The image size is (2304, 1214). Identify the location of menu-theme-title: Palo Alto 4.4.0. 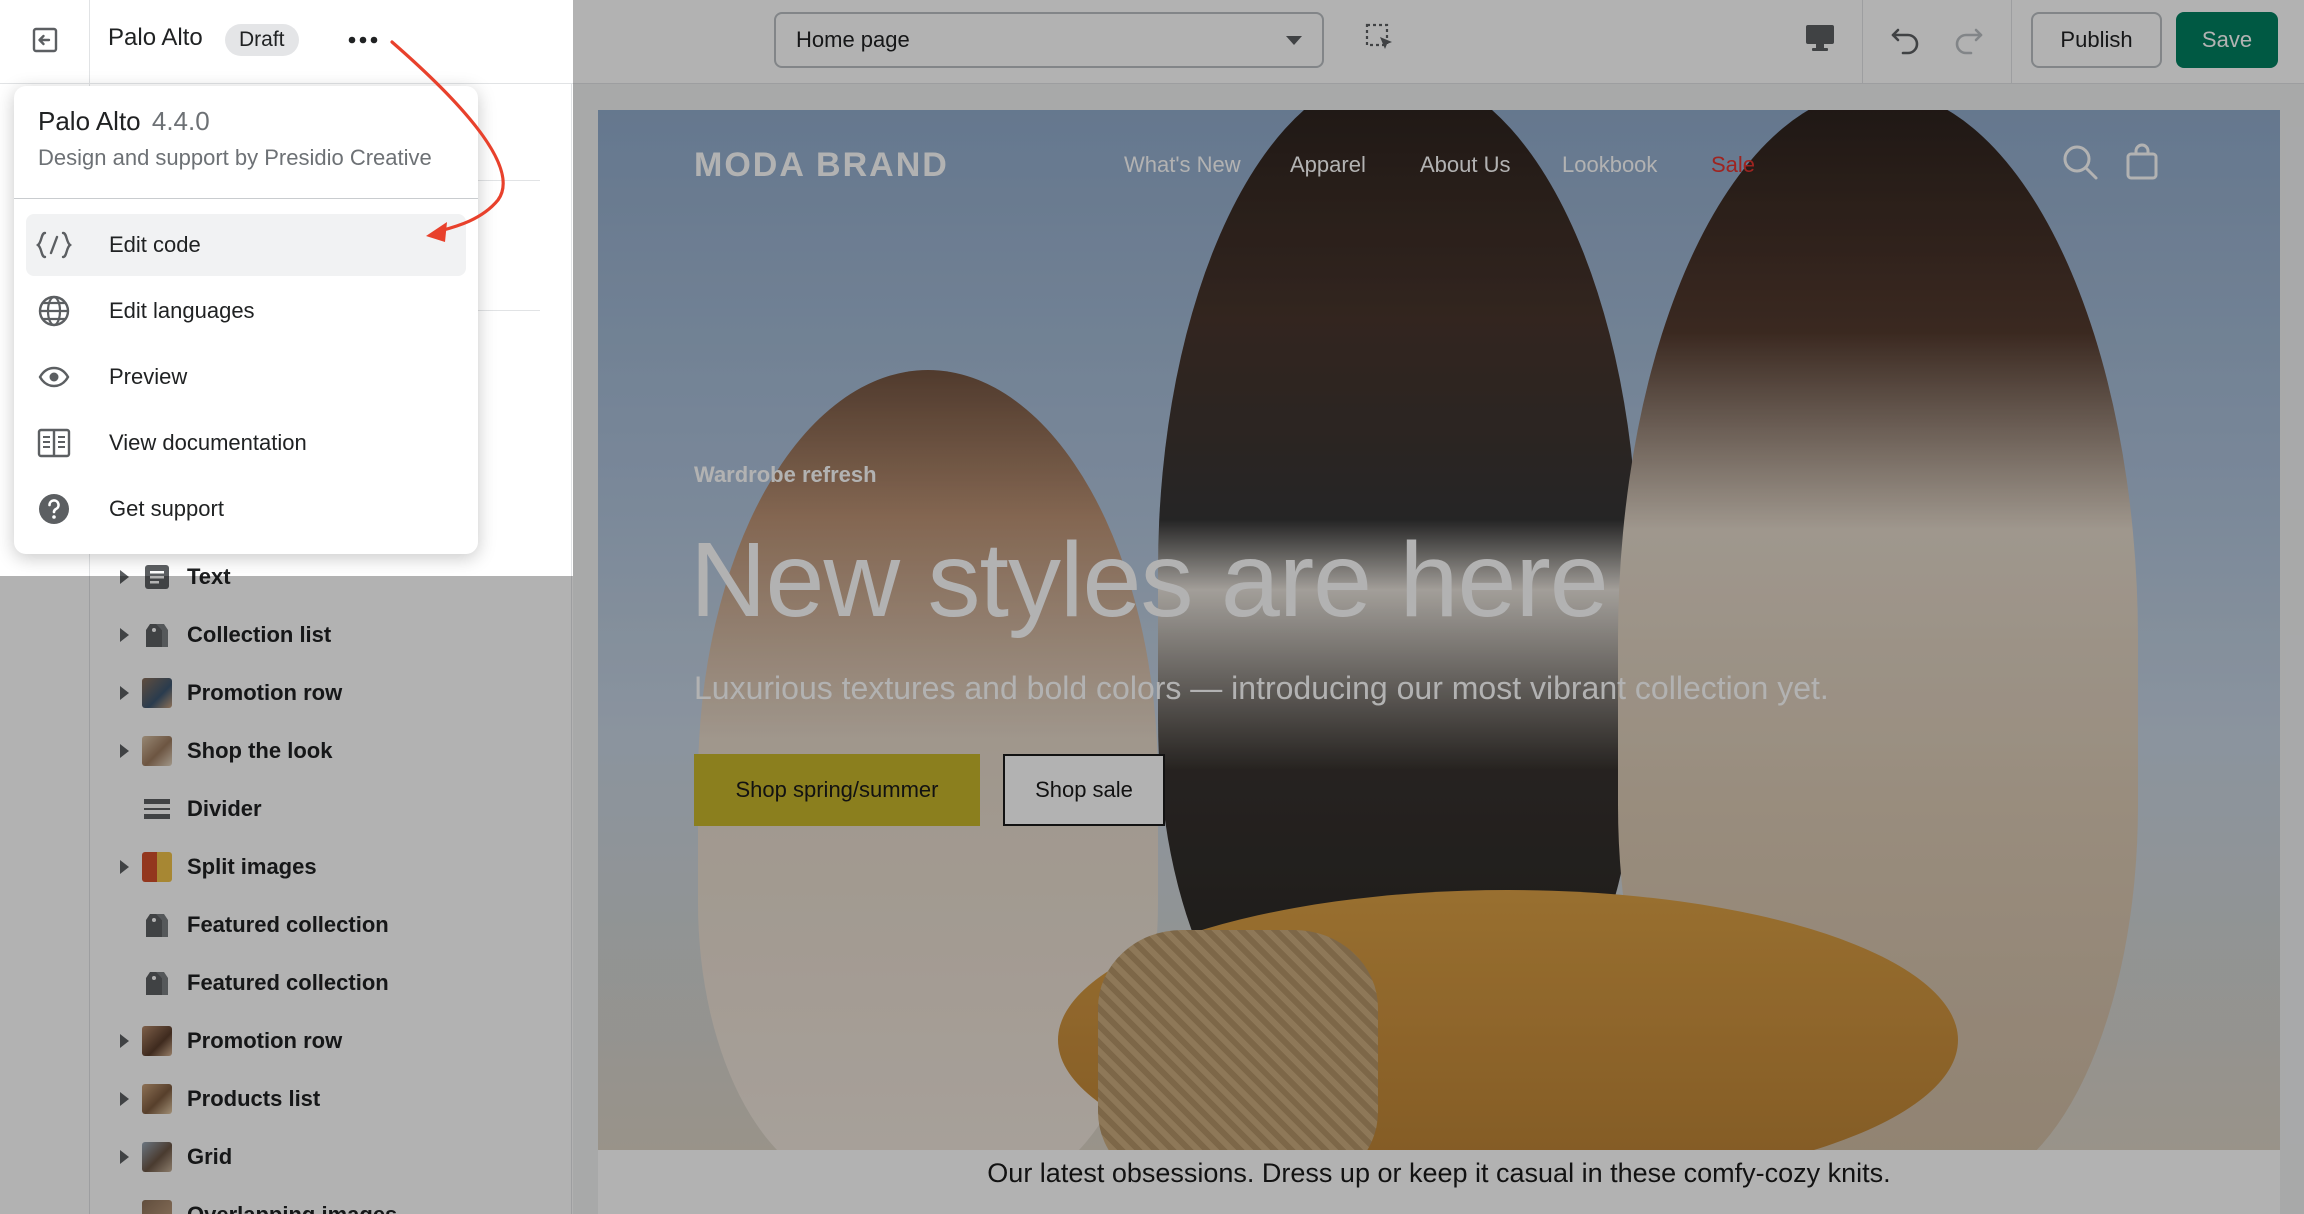
(235, 121).